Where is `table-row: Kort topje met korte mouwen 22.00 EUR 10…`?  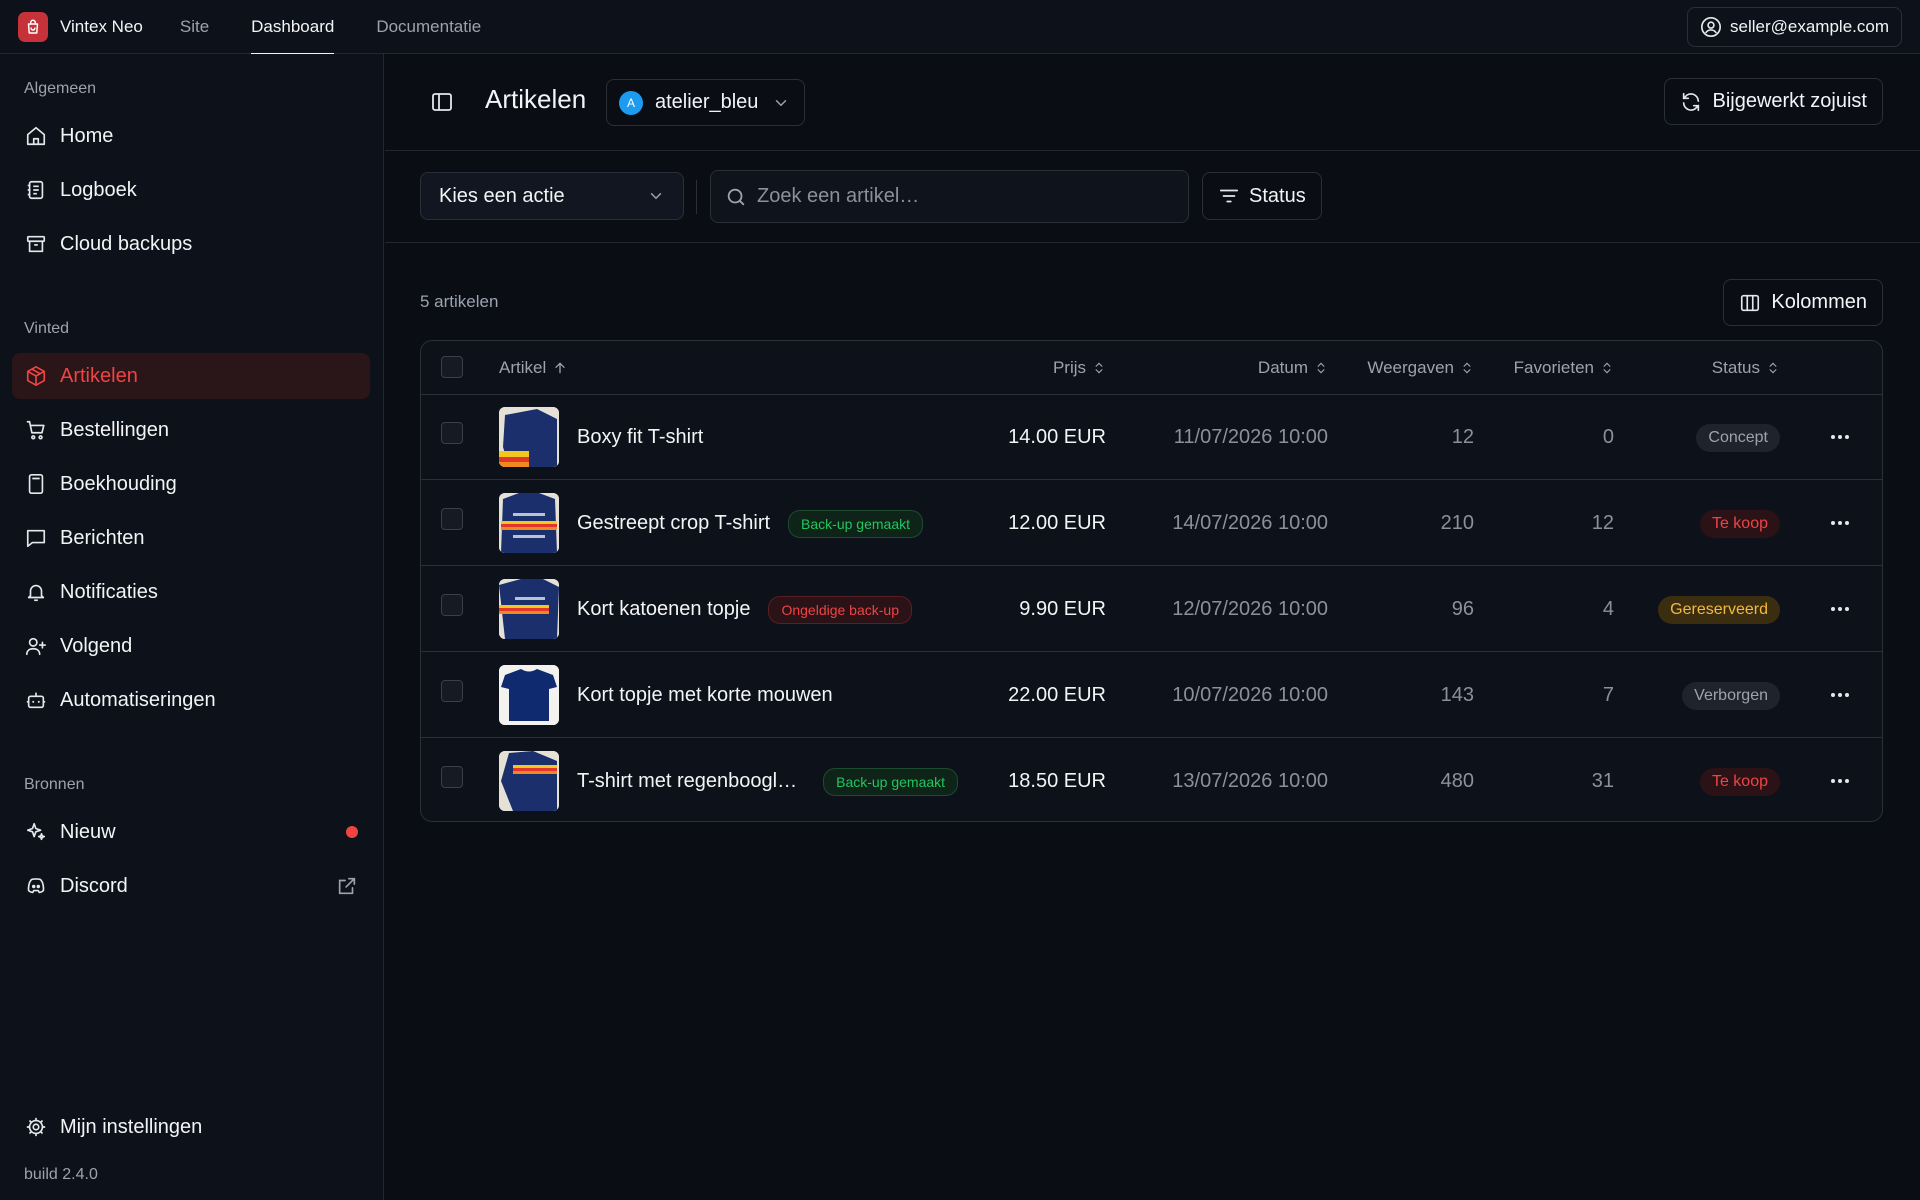 table-row: Kort topje met korte mouwen 22.00 EUR 10… is located at coordinates (1151, 695).